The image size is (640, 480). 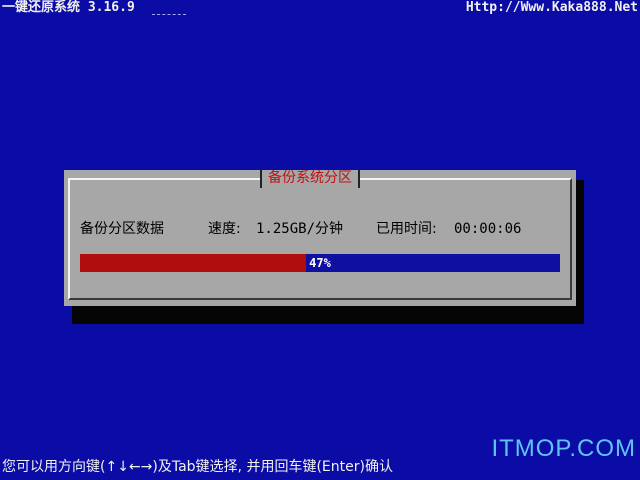 What do you see at coordinates (563, 448) in the screenshot?
I see `site-watermark: ITMOP.COM` at bounding box center [563, 448].